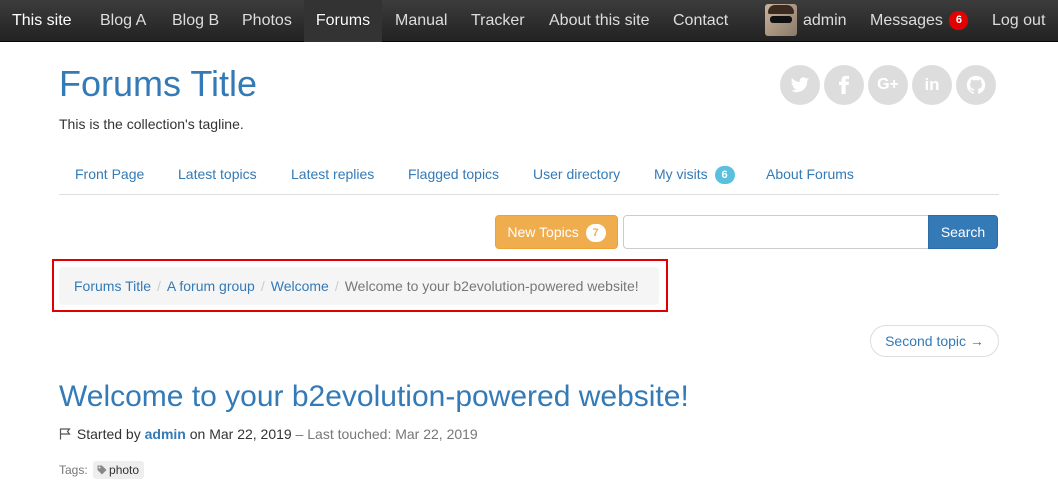 Image resolution: width=1058 pixels, height=489 pixels. What do you see at coordinates (332, 174) in the screenshot?
I see `tab-latest-replies: Latest replies` at bounding box center [332, 174].